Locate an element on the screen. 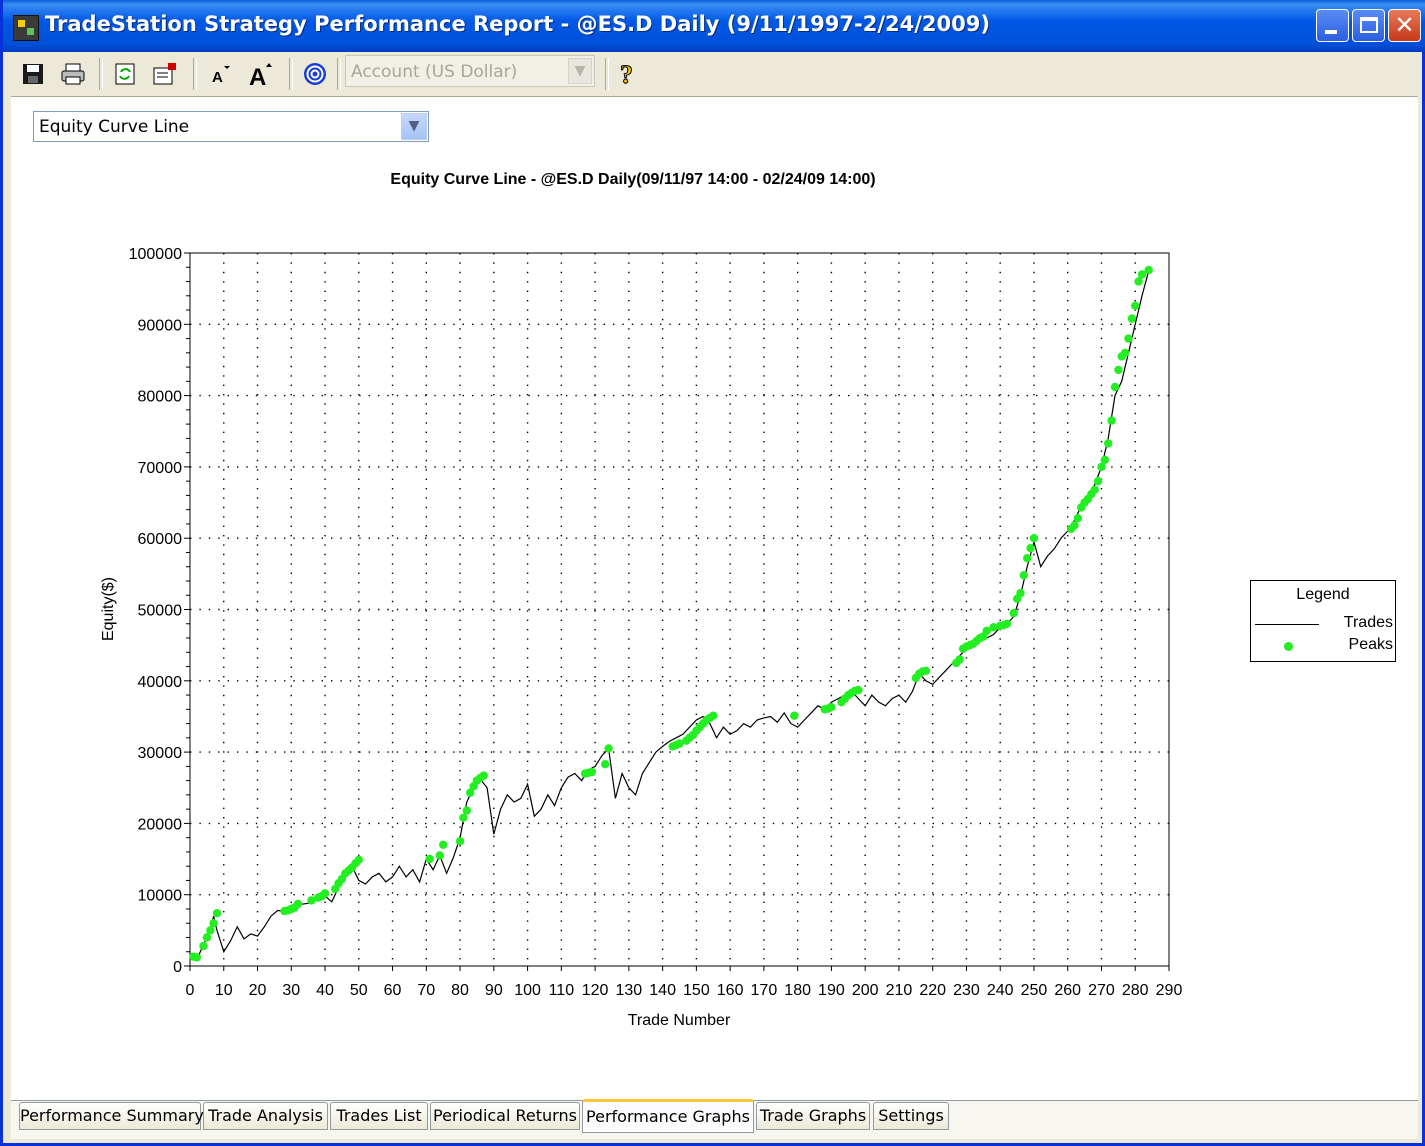 The height and width of the screenshot is (1146, 1425). y-tick-label: 10000 is located at coordinates (160, 896).